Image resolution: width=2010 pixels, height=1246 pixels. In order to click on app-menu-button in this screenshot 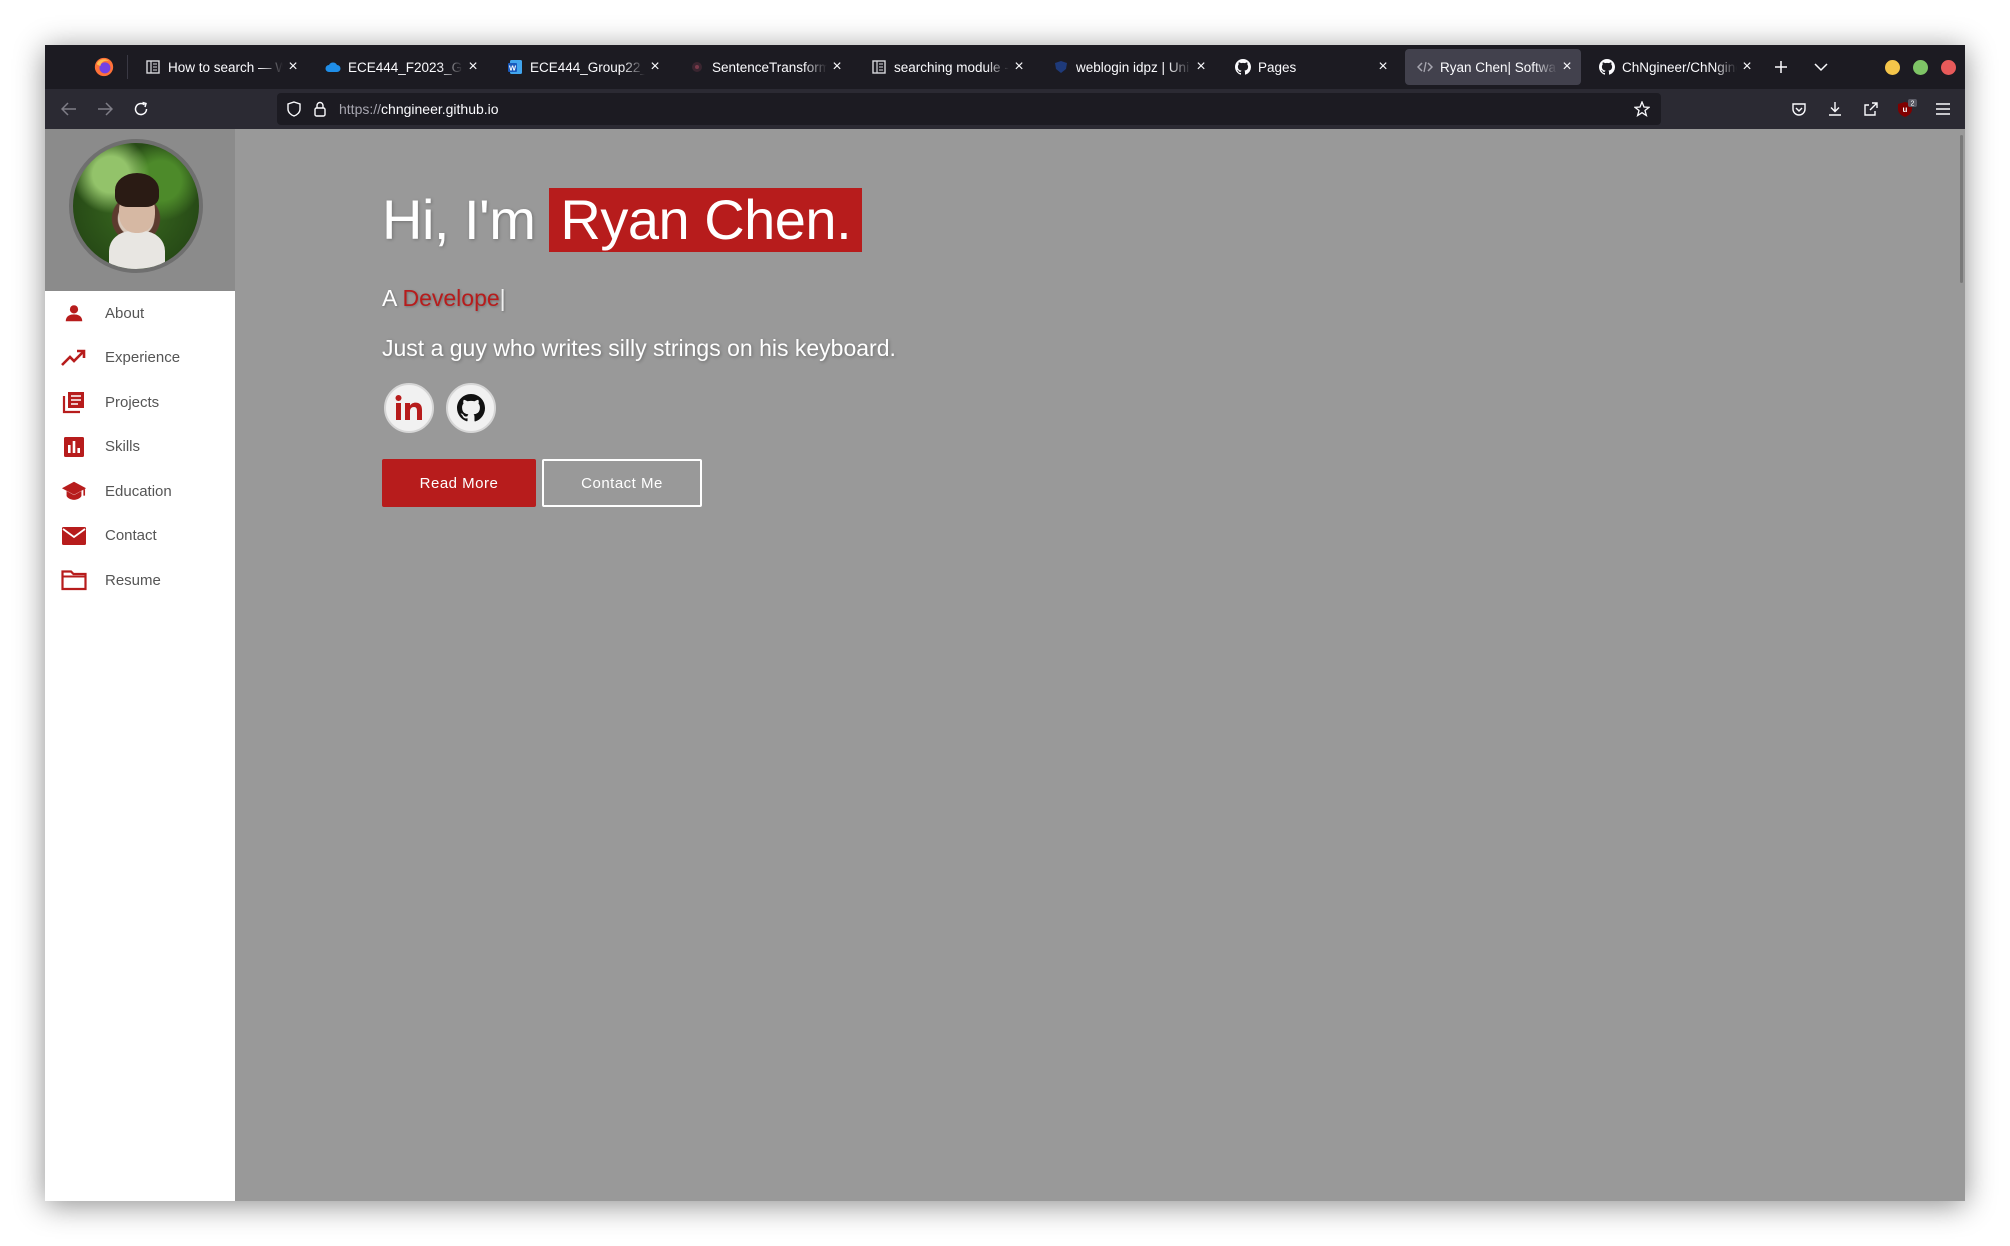, I will do `click(1943, 109)`.